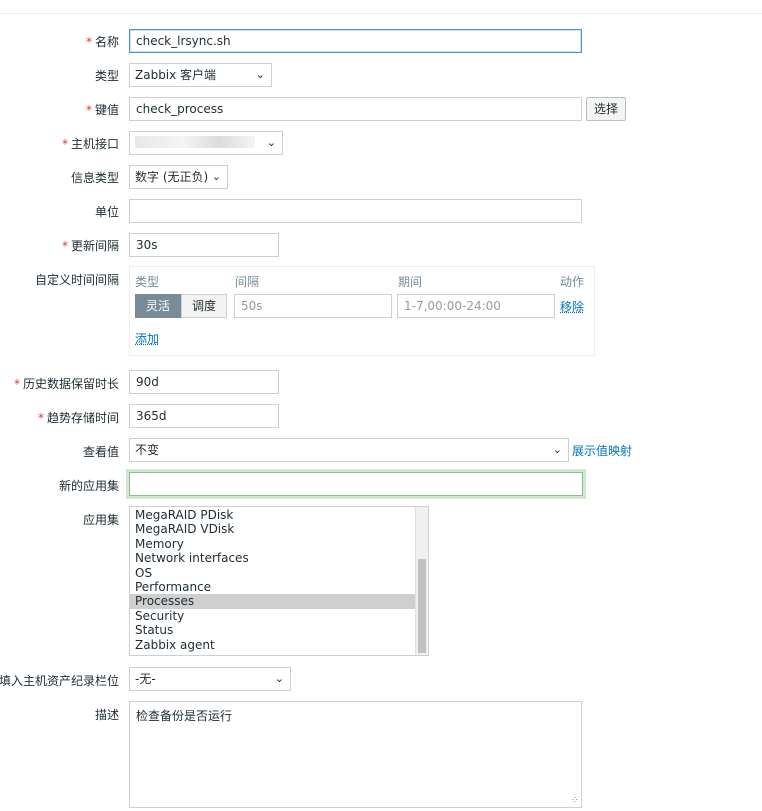  Describe the element at coordinates (572, 306) in the screenshot. I see `remove-interval-link: 移除` at that location.